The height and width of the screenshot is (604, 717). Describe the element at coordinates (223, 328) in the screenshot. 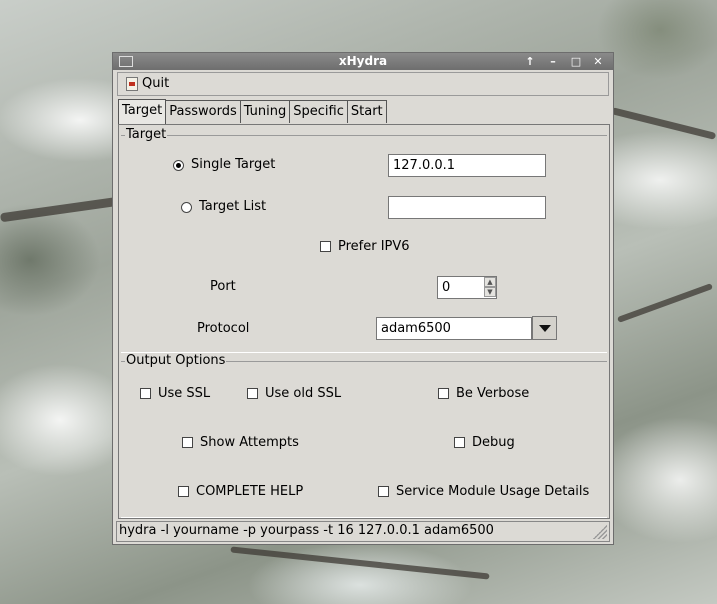

I see `protocol-label: Protocol` at that location.